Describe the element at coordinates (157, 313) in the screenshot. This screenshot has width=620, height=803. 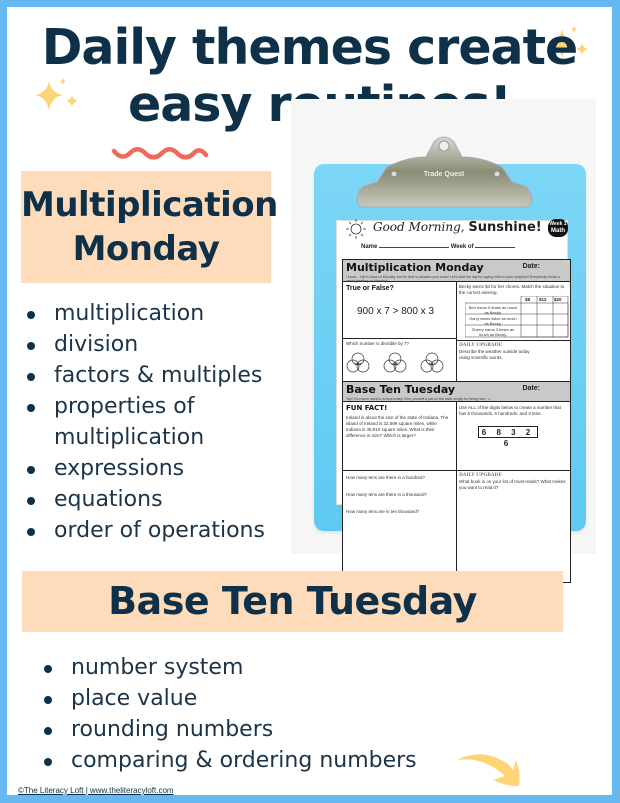
I see `topic-item: multiplication` at that location.